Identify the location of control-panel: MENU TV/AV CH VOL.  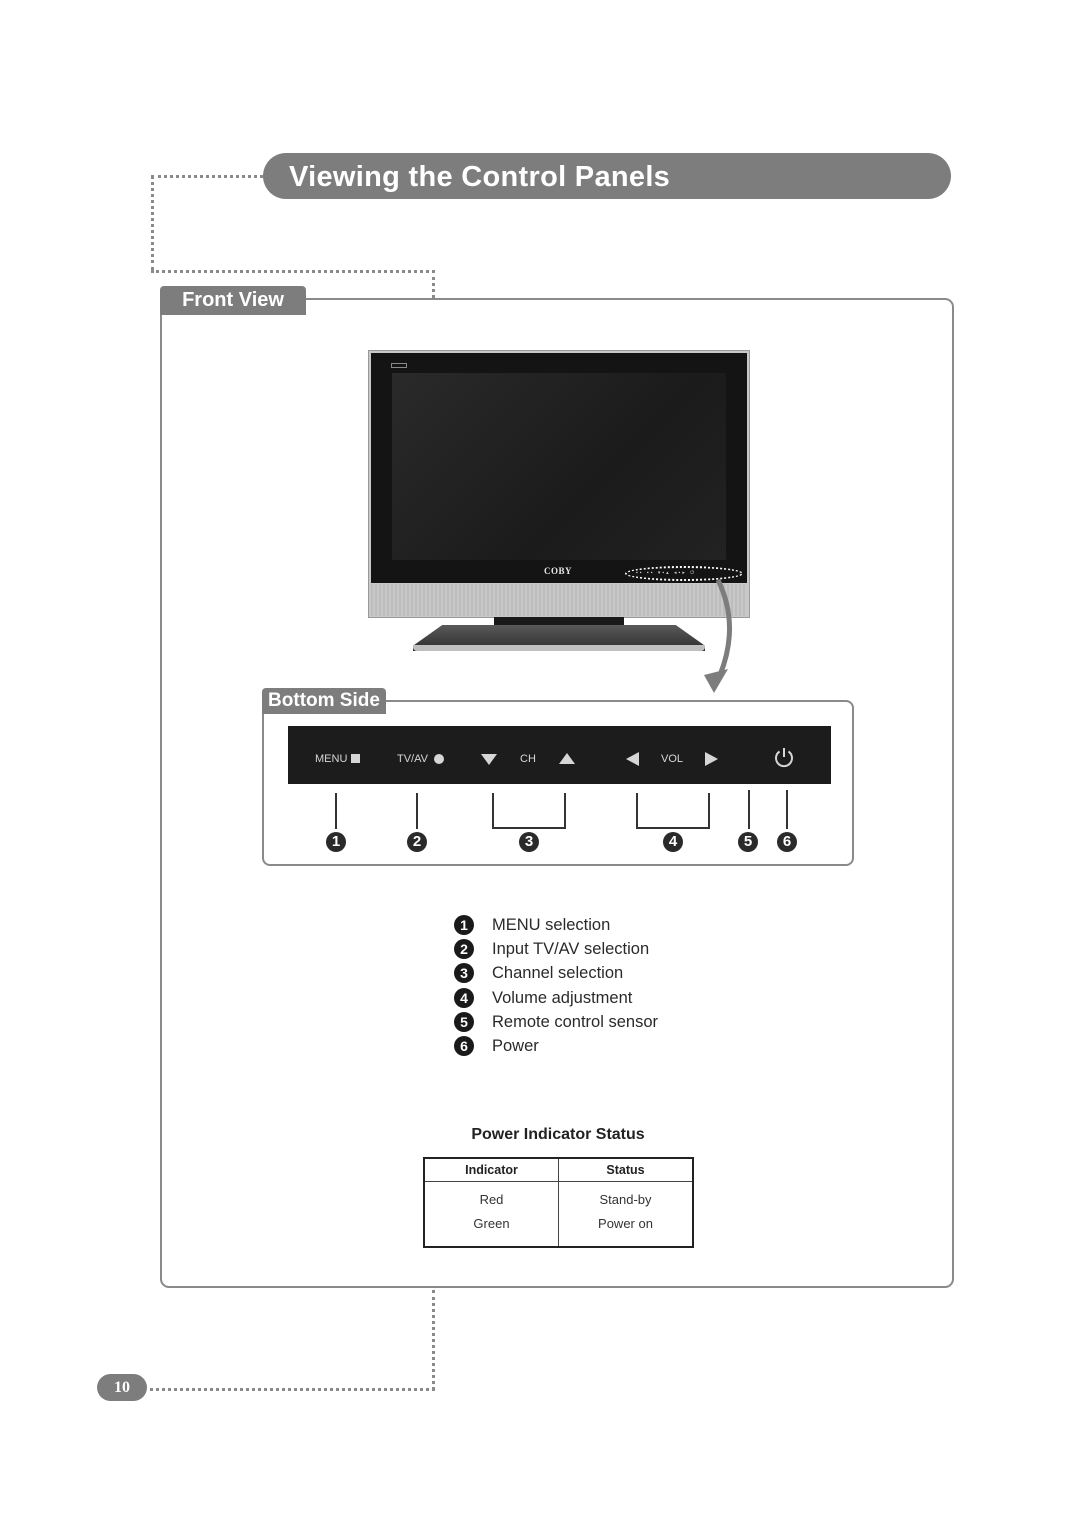
(559, 755).